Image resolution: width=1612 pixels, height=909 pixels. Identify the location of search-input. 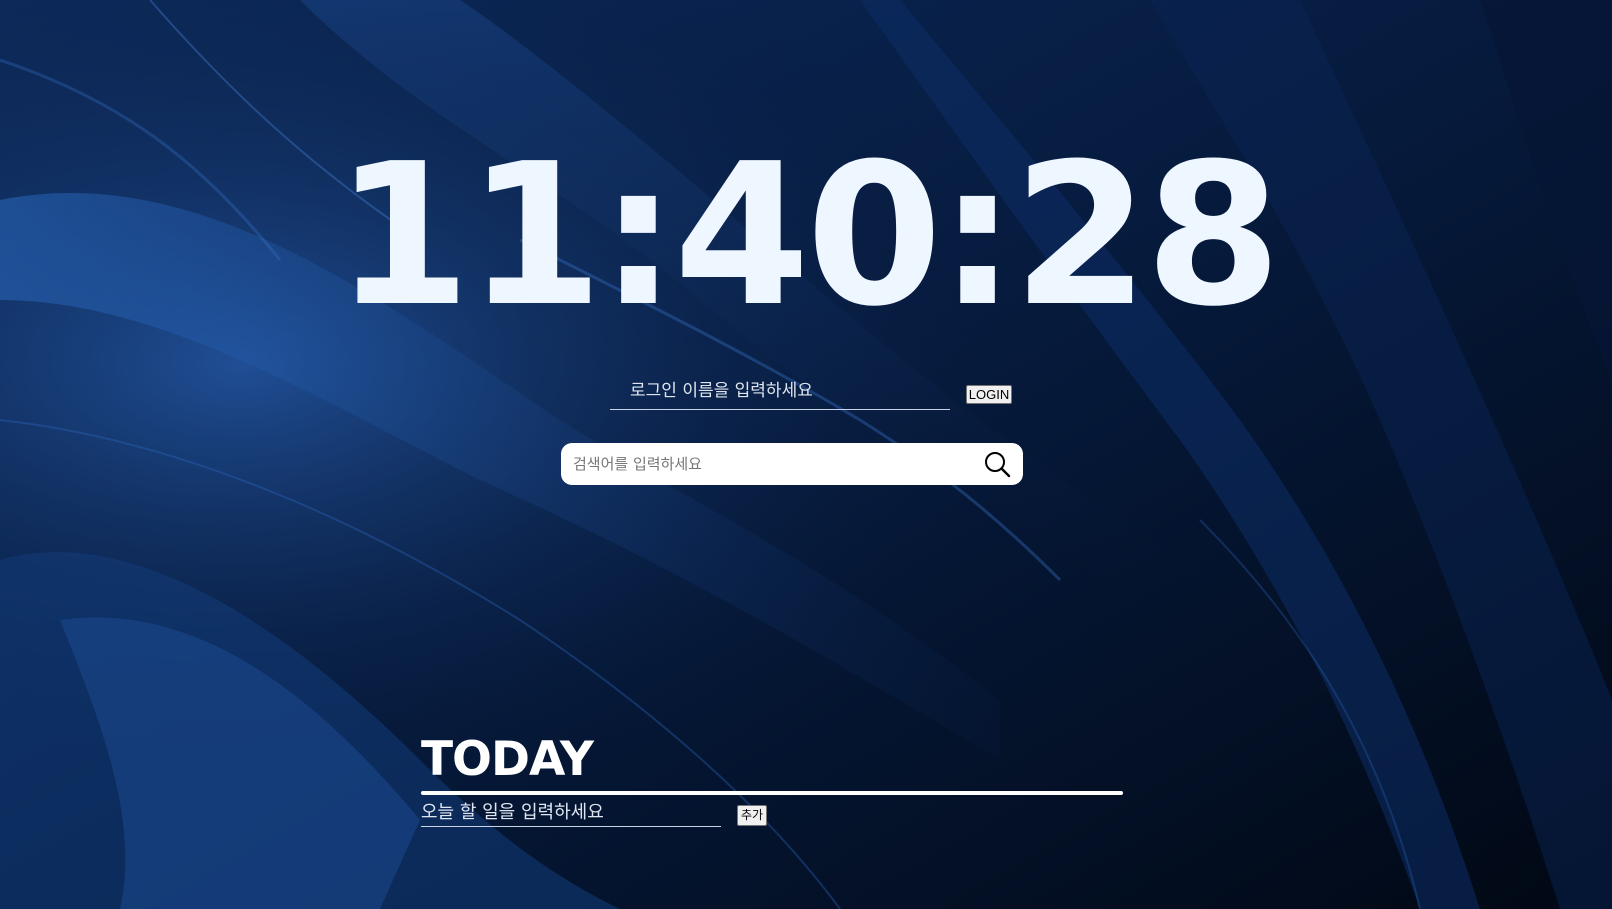
(763, 464).